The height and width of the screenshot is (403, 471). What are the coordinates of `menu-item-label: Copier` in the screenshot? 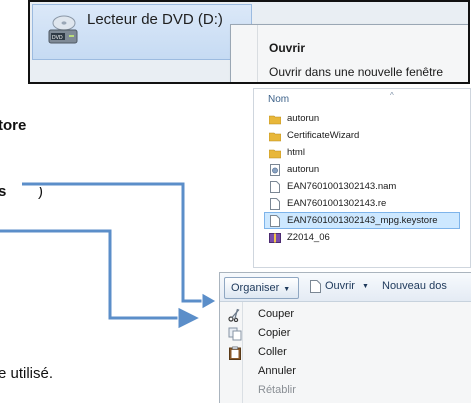 It's located at (274, 333).